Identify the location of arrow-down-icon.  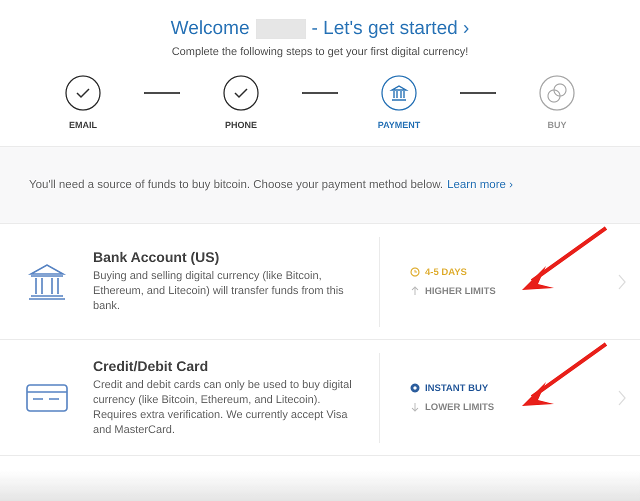
(415, 407).